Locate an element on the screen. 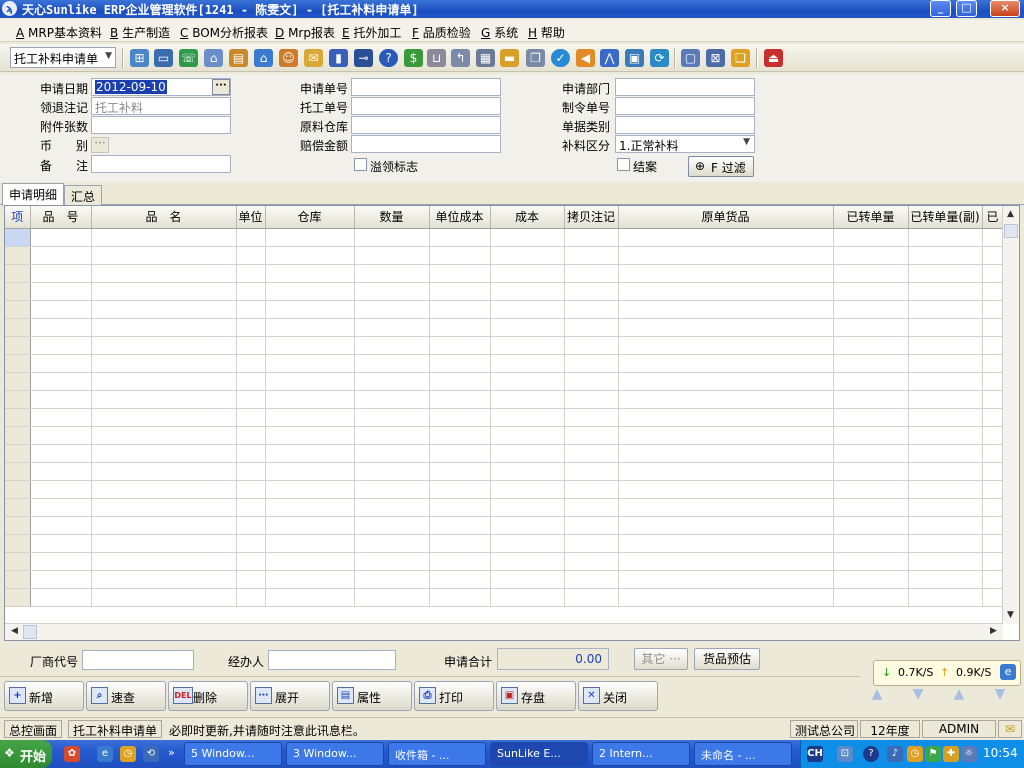 The image size is (1024, 768). col-transferred-qty-sub: 已转单量(副) is located at coordinates (945, 217).